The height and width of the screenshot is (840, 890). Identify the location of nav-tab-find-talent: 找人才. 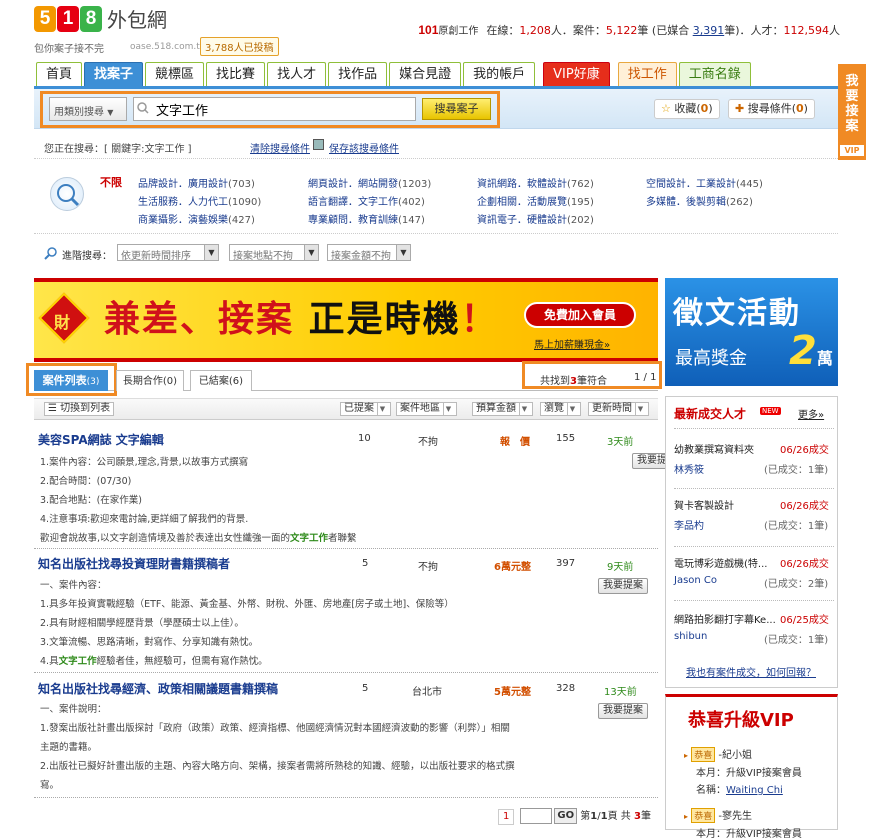
(297, 74).